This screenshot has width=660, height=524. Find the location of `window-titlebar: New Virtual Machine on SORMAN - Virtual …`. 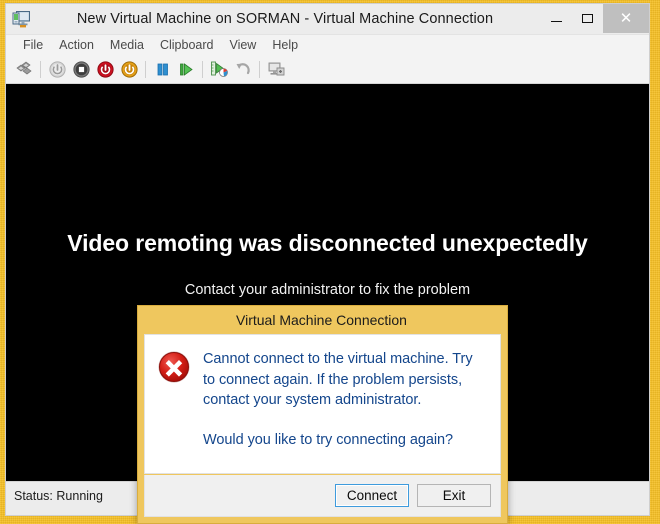

window-titlebar: New Virtual Machine on SORMAN - Virtual … is located at coordinates (327, 19).